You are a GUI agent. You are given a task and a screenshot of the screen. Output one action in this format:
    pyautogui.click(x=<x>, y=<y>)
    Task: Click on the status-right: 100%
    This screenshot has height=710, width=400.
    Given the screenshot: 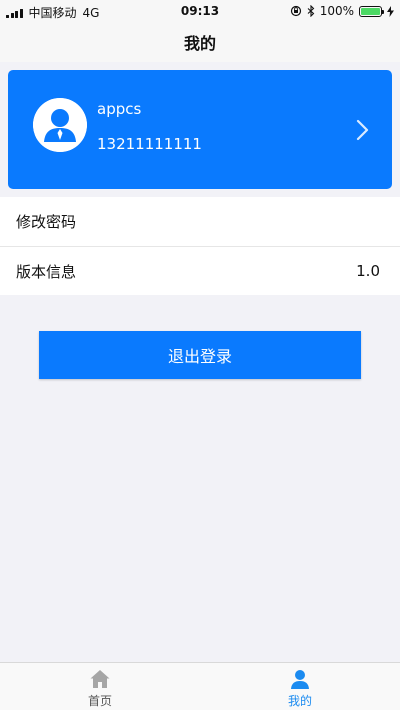 What is the action you would take?
    pyautogui.click(x=342, y=11)
    